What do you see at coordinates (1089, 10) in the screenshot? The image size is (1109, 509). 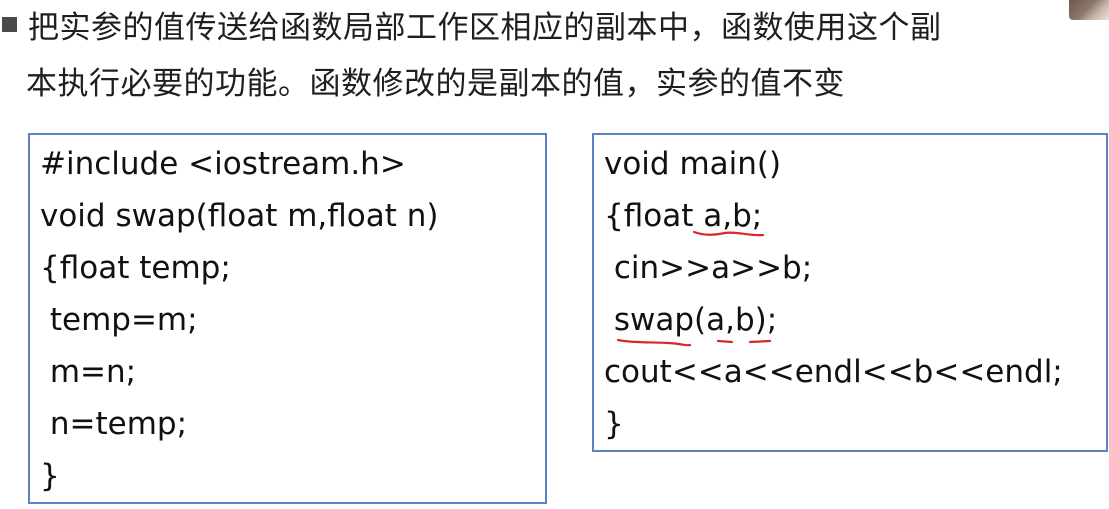 I see `presenter-thumbnail` at bounding box center [1089, 10].